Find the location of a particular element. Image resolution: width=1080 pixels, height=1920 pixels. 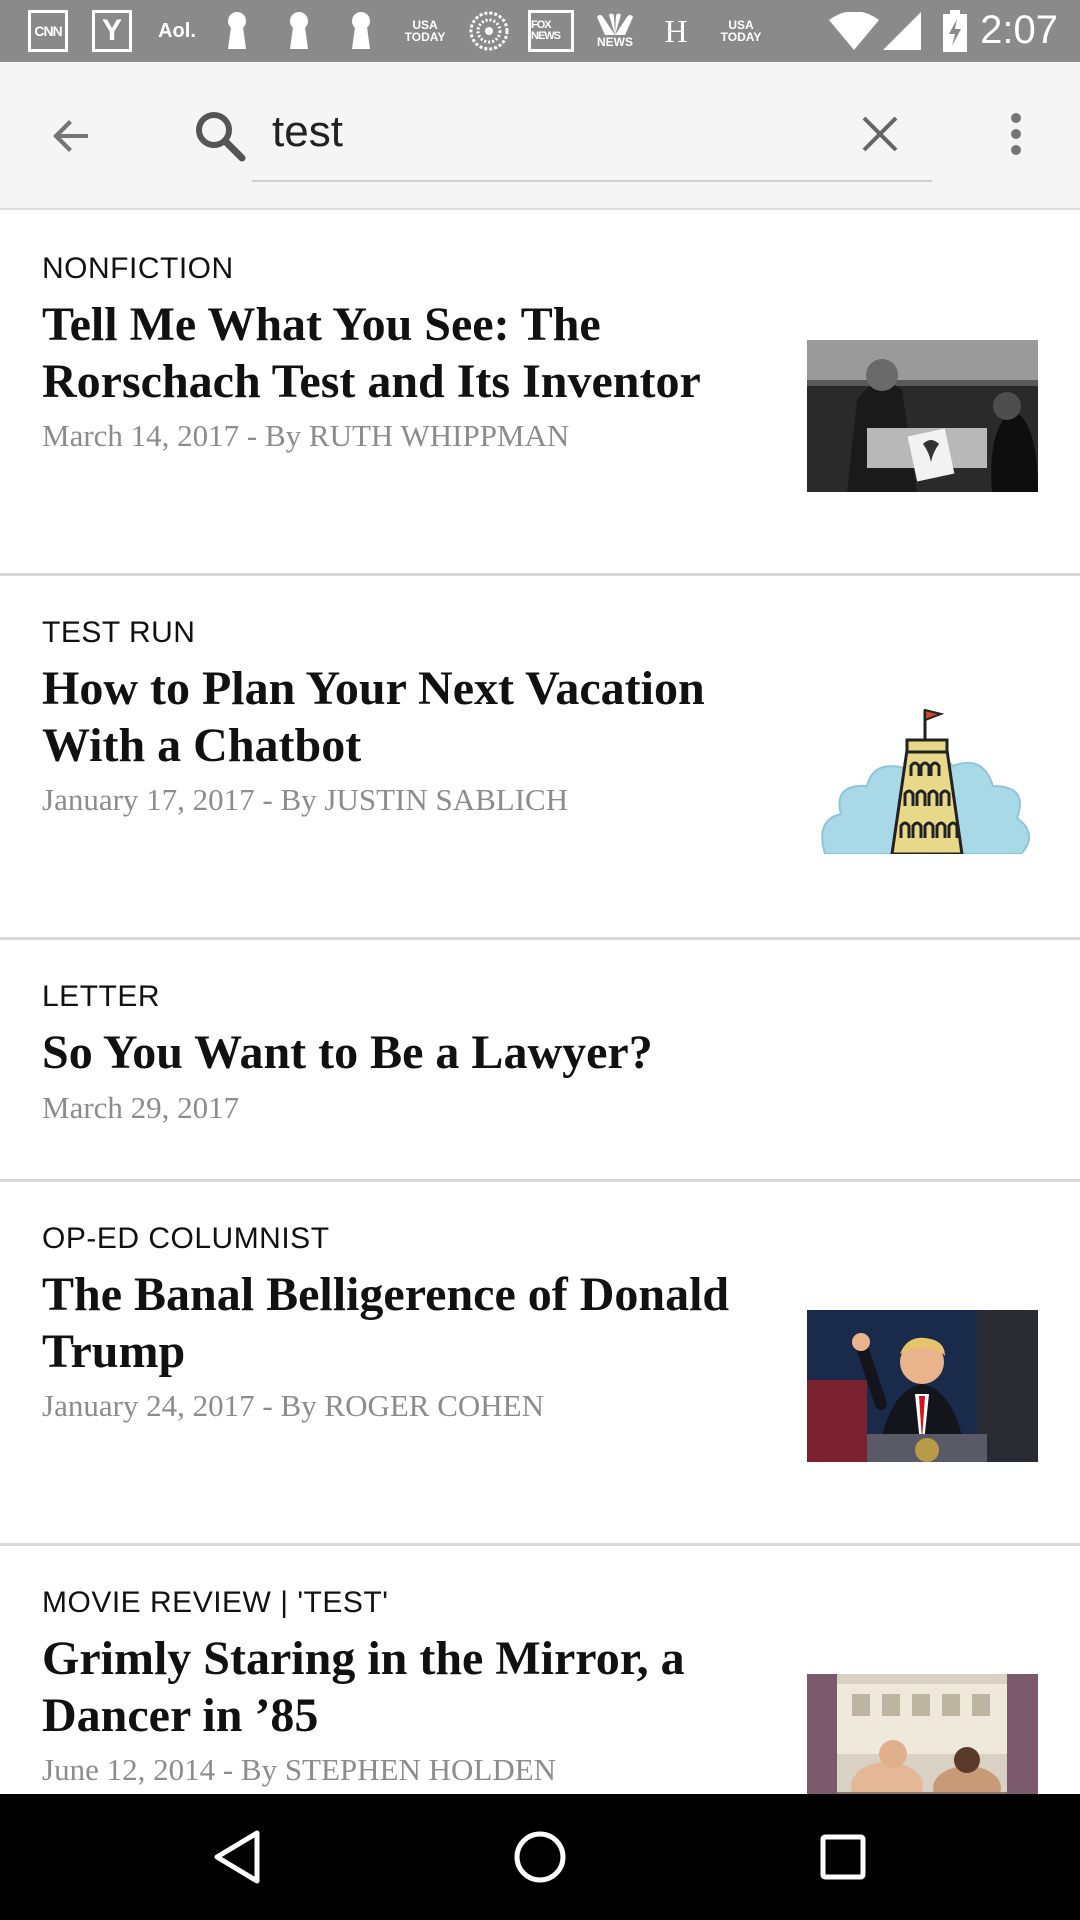

yahoo-icon: Y is located at coordinates (112, 31).